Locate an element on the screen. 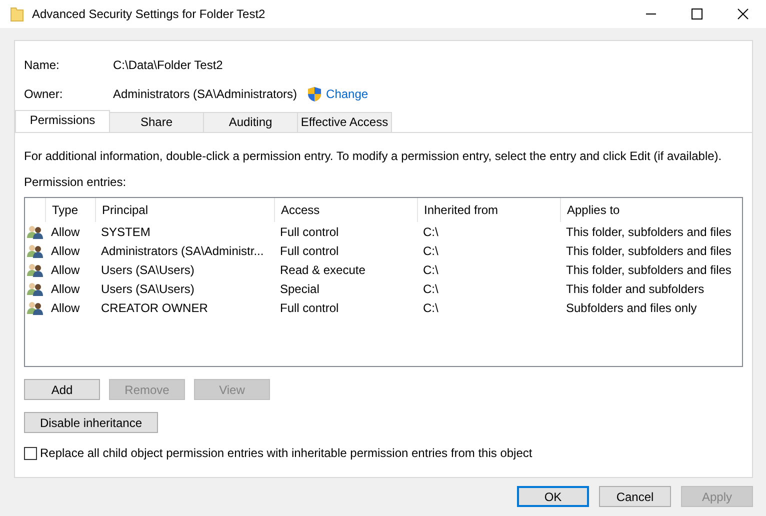 This screenshot has height=516, width=766. name-label: Name: is located at coordinates (42, 65).